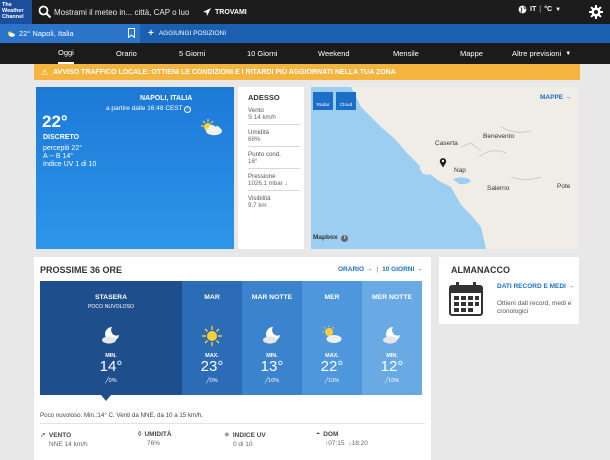 The width and height of the screenshot is (610, 460). What do you see at coordinates (332, 338) in the screenshot?
I see `forecast-period: MER MAX. 22° ╱10%` at bounding box center [332, 338].